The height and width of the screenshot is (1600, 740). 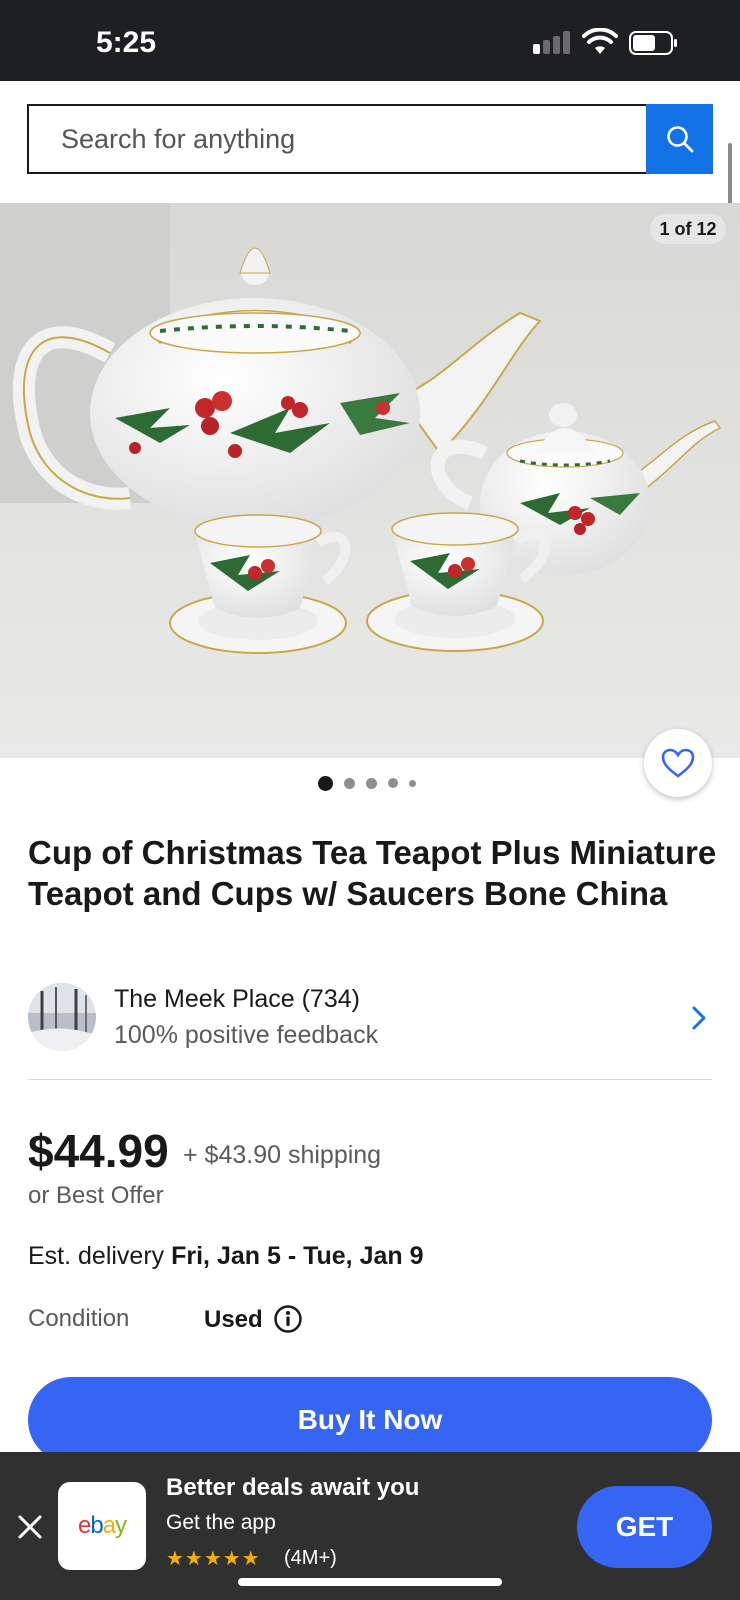 I want to click on price: $44.99, so click(x=98, y=1151).